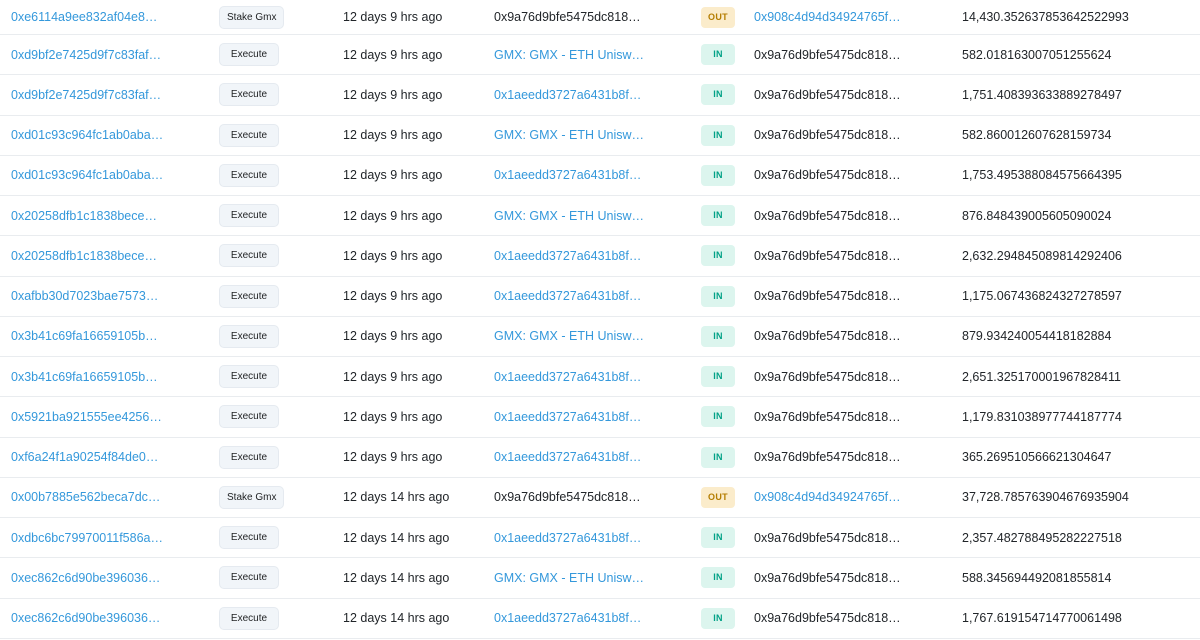 The width and height of the screenshot is (1200, 640). Describe the element at coordinates (396, 497) in the screenshot. I see `age-text: 12 days 14 hrs ago` at that location.